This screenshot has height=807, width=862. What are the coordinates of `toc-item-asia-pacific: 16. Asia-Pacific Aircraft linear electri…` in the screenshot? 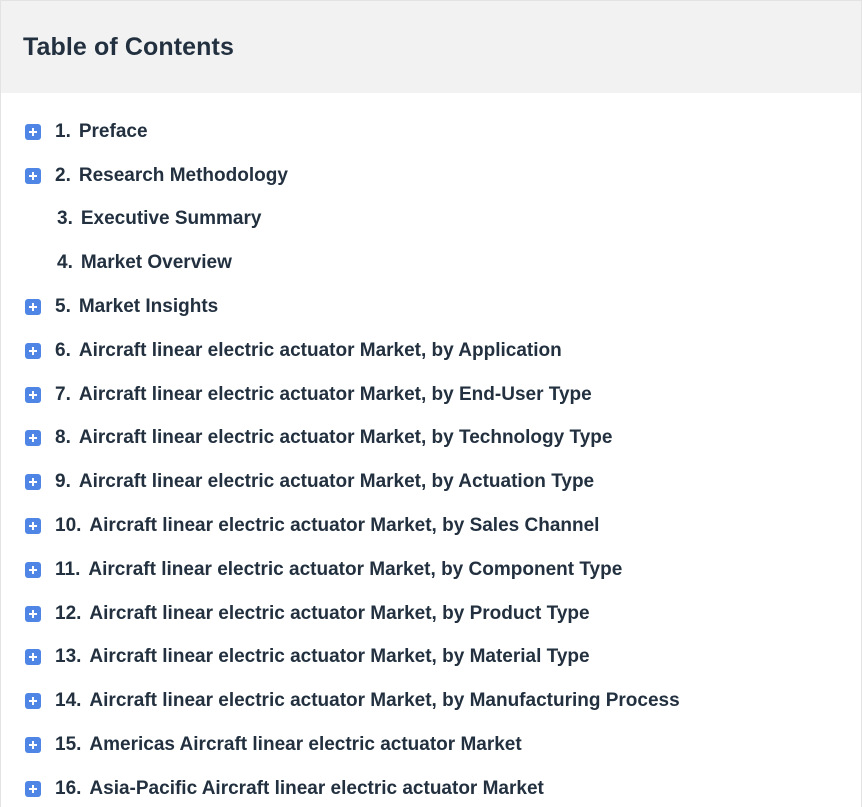 It's located at (431, 787).